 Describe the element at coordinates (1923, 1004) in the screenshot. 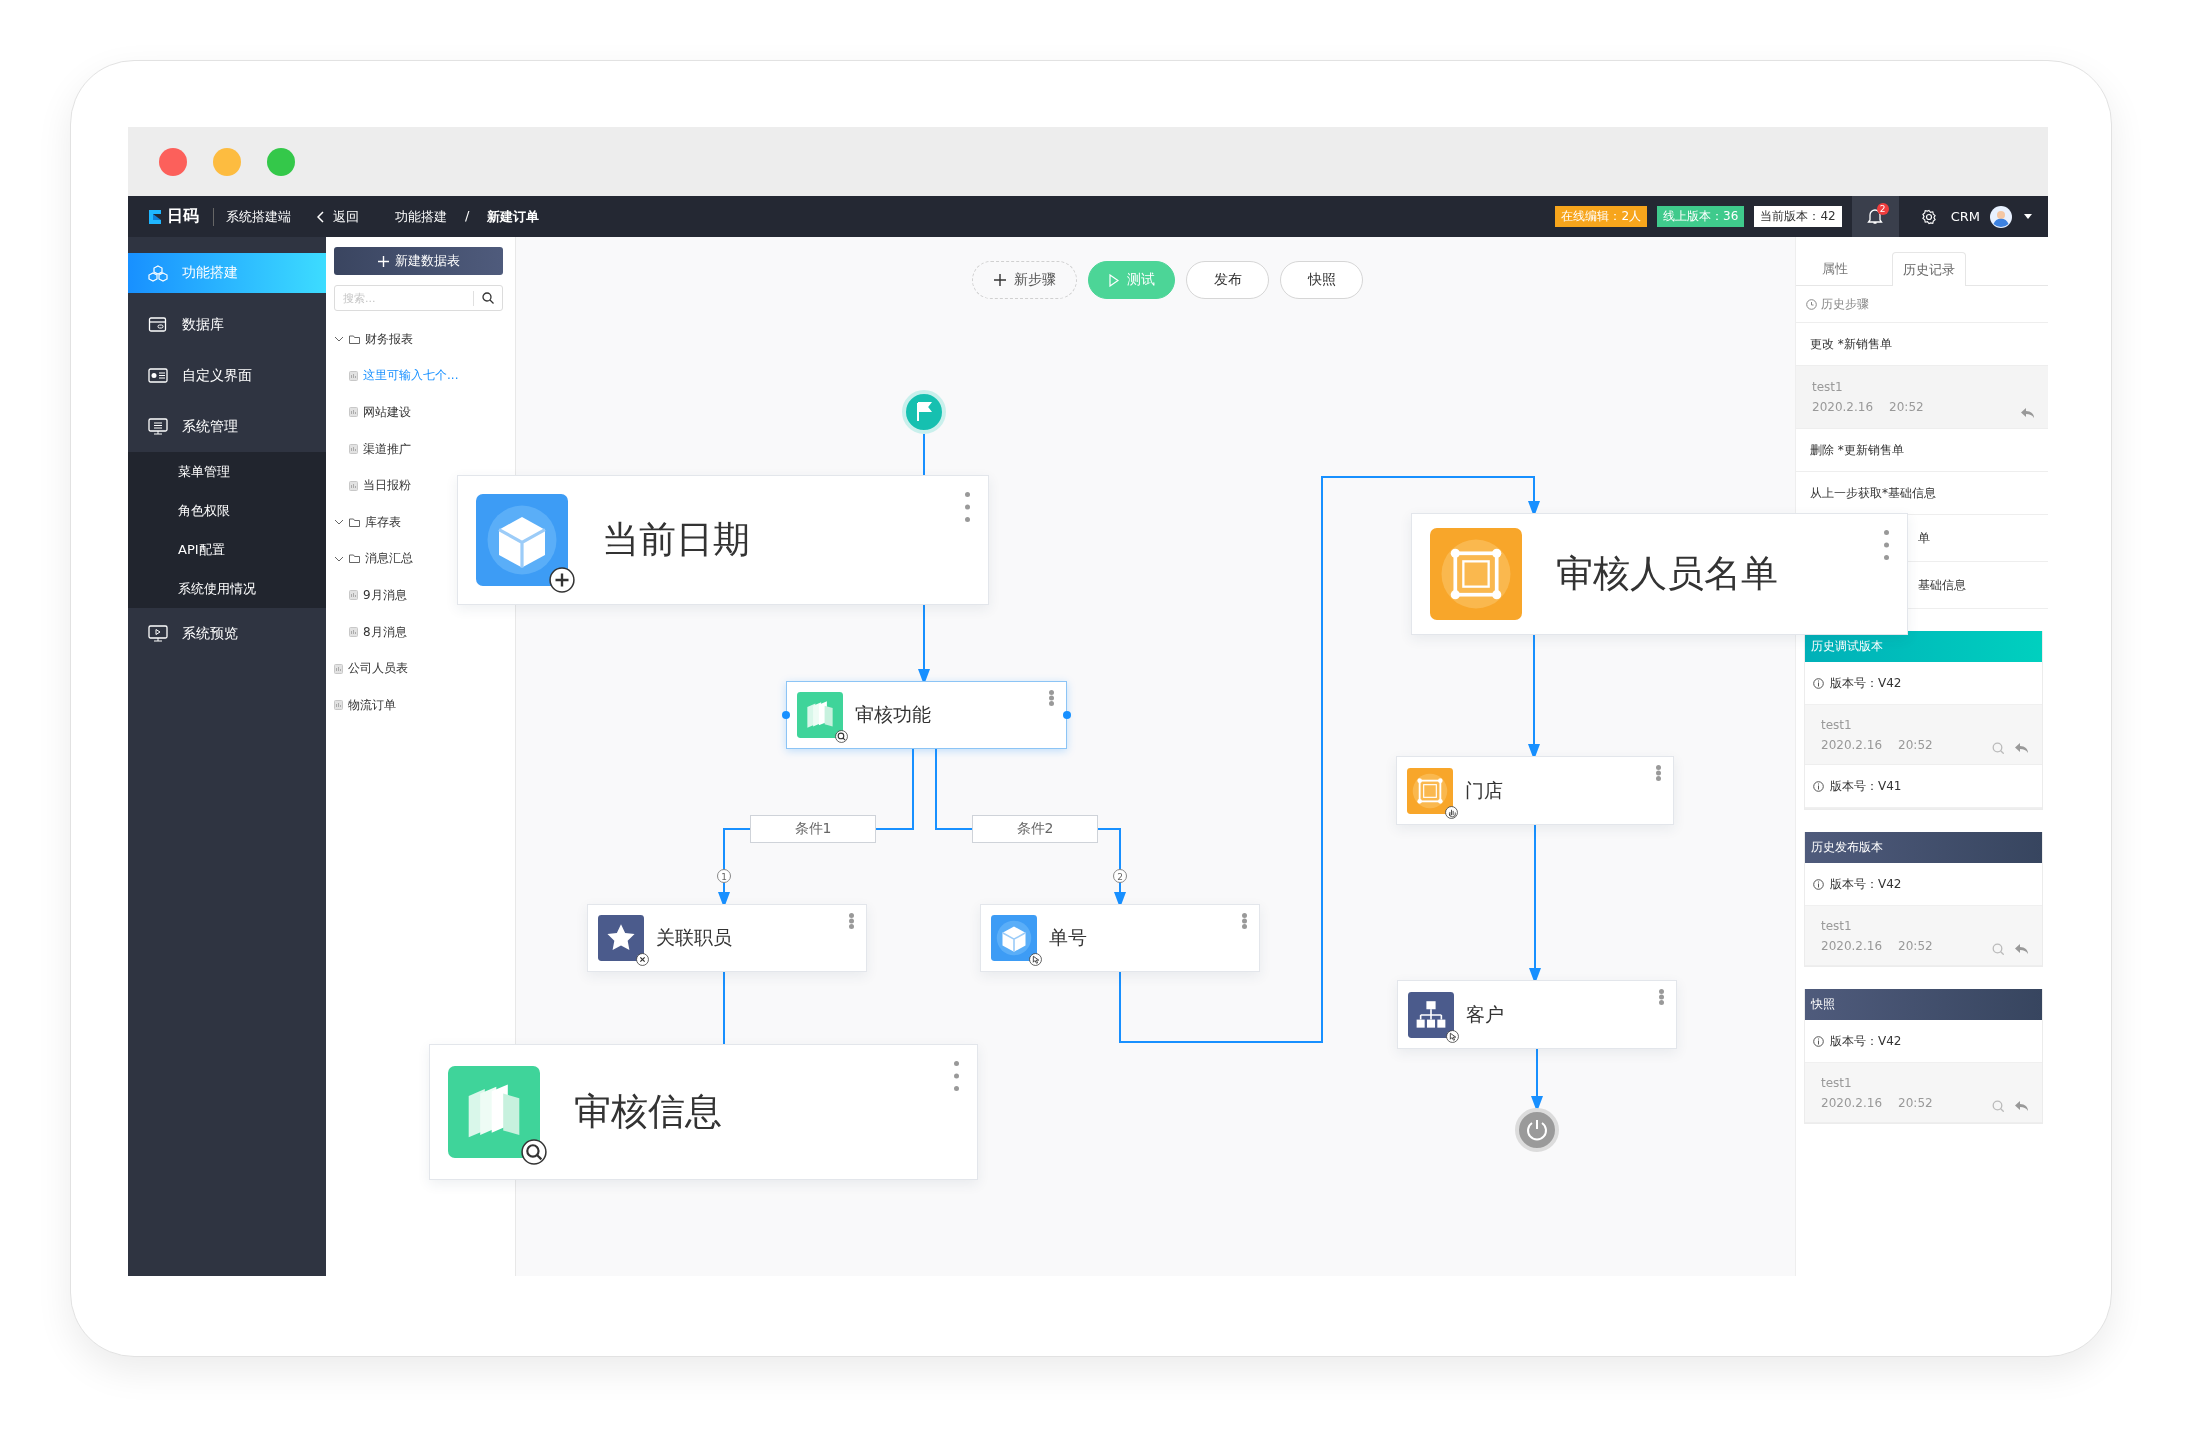

I see `section-header: 快照` at that location.